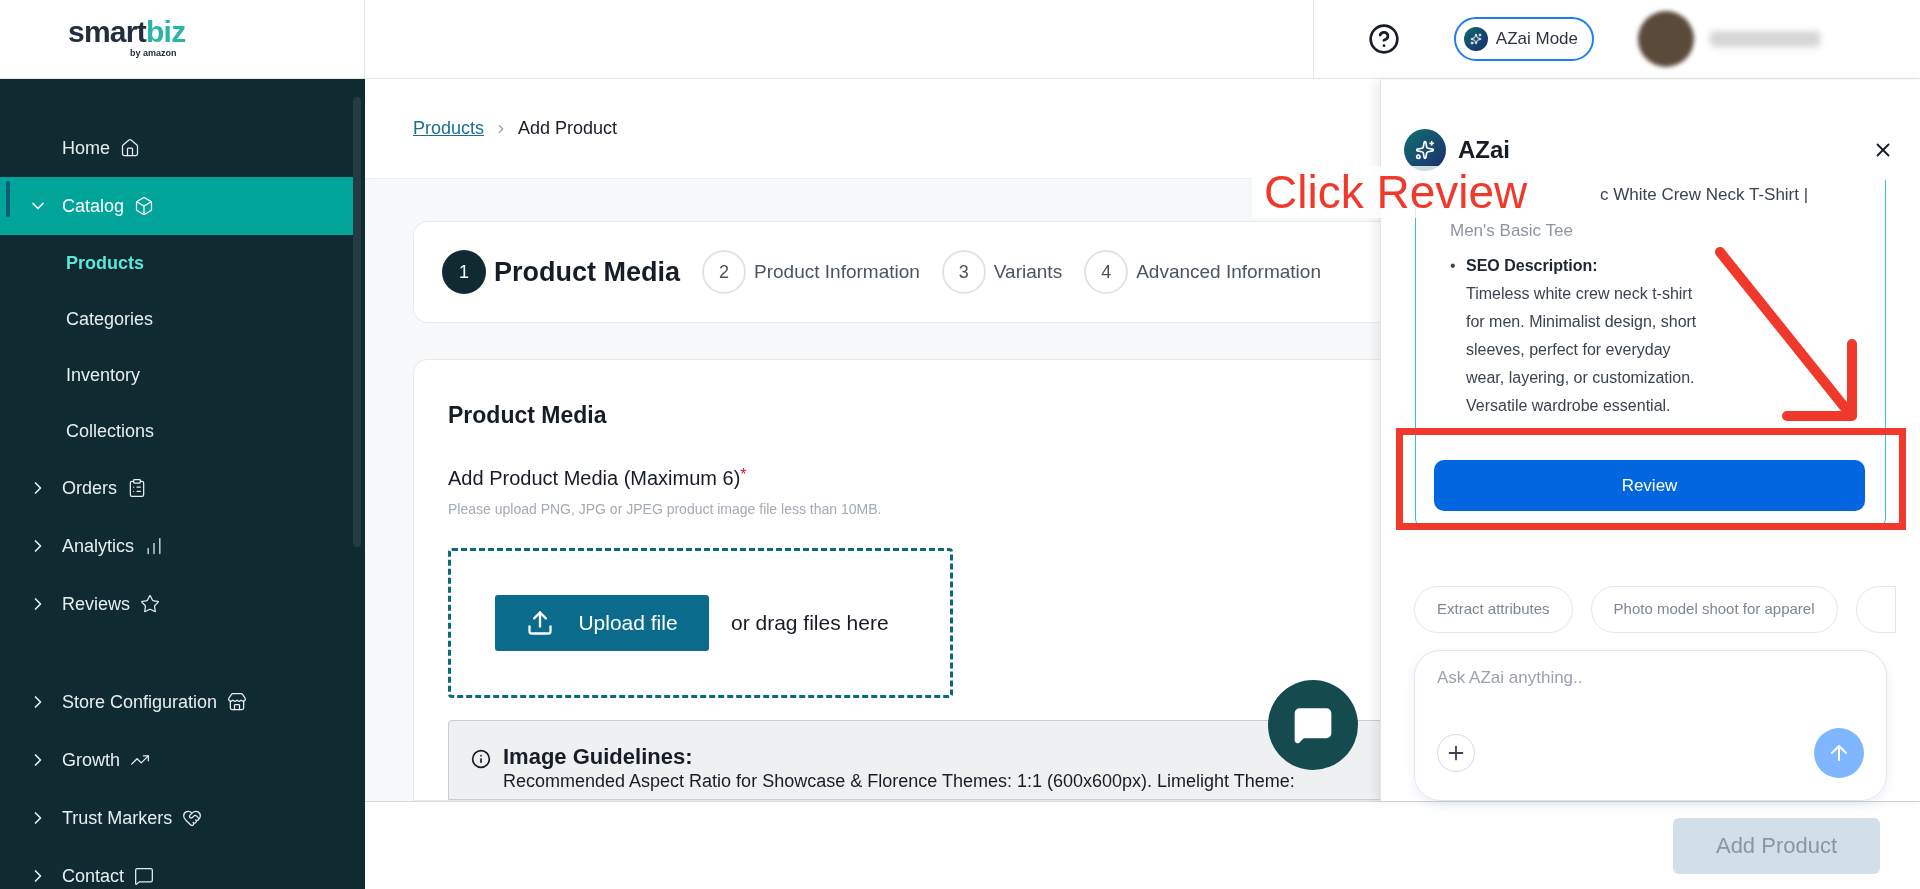 Image resolution: width=1920 pixels, height=889 pixels. I want to click on mode-button: AZai Mode, so click(1523, 39).